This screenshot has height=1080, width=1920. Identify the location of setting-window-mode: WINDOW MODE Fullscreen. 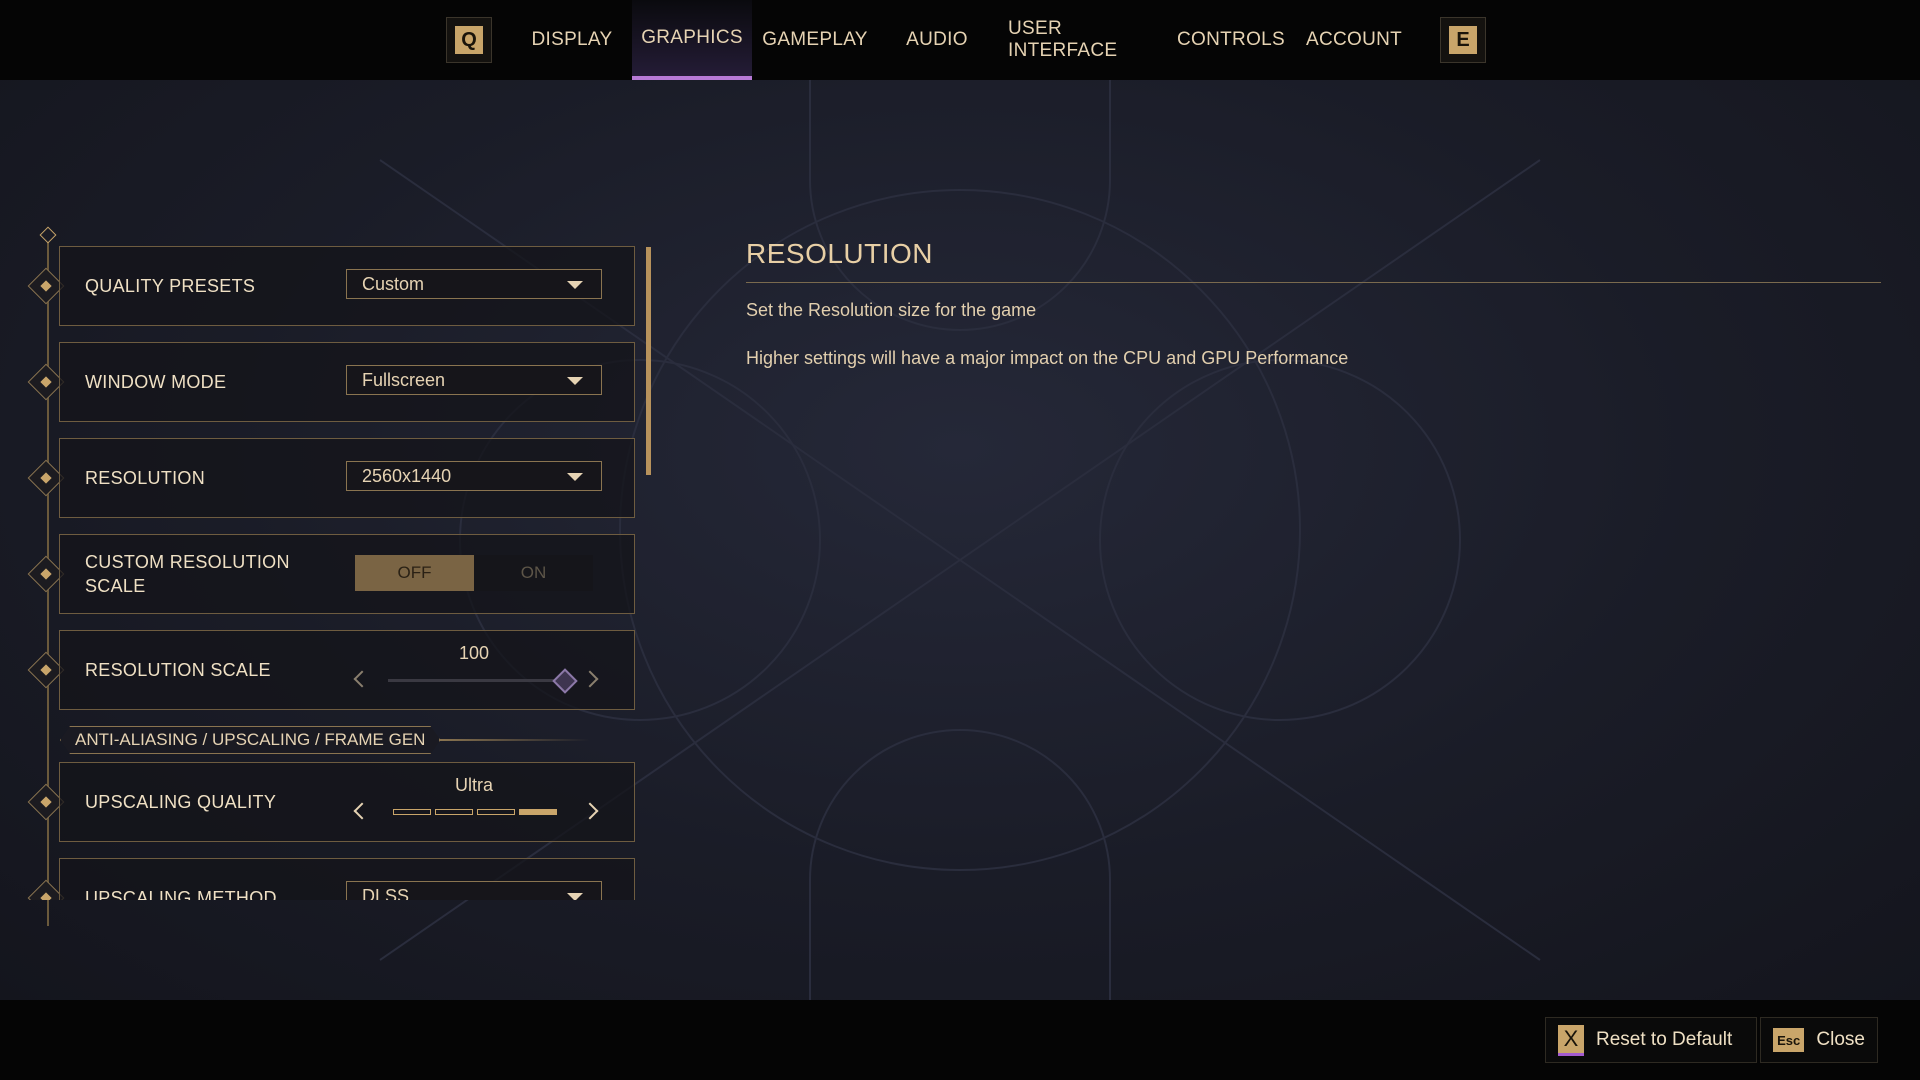
(347, 382).